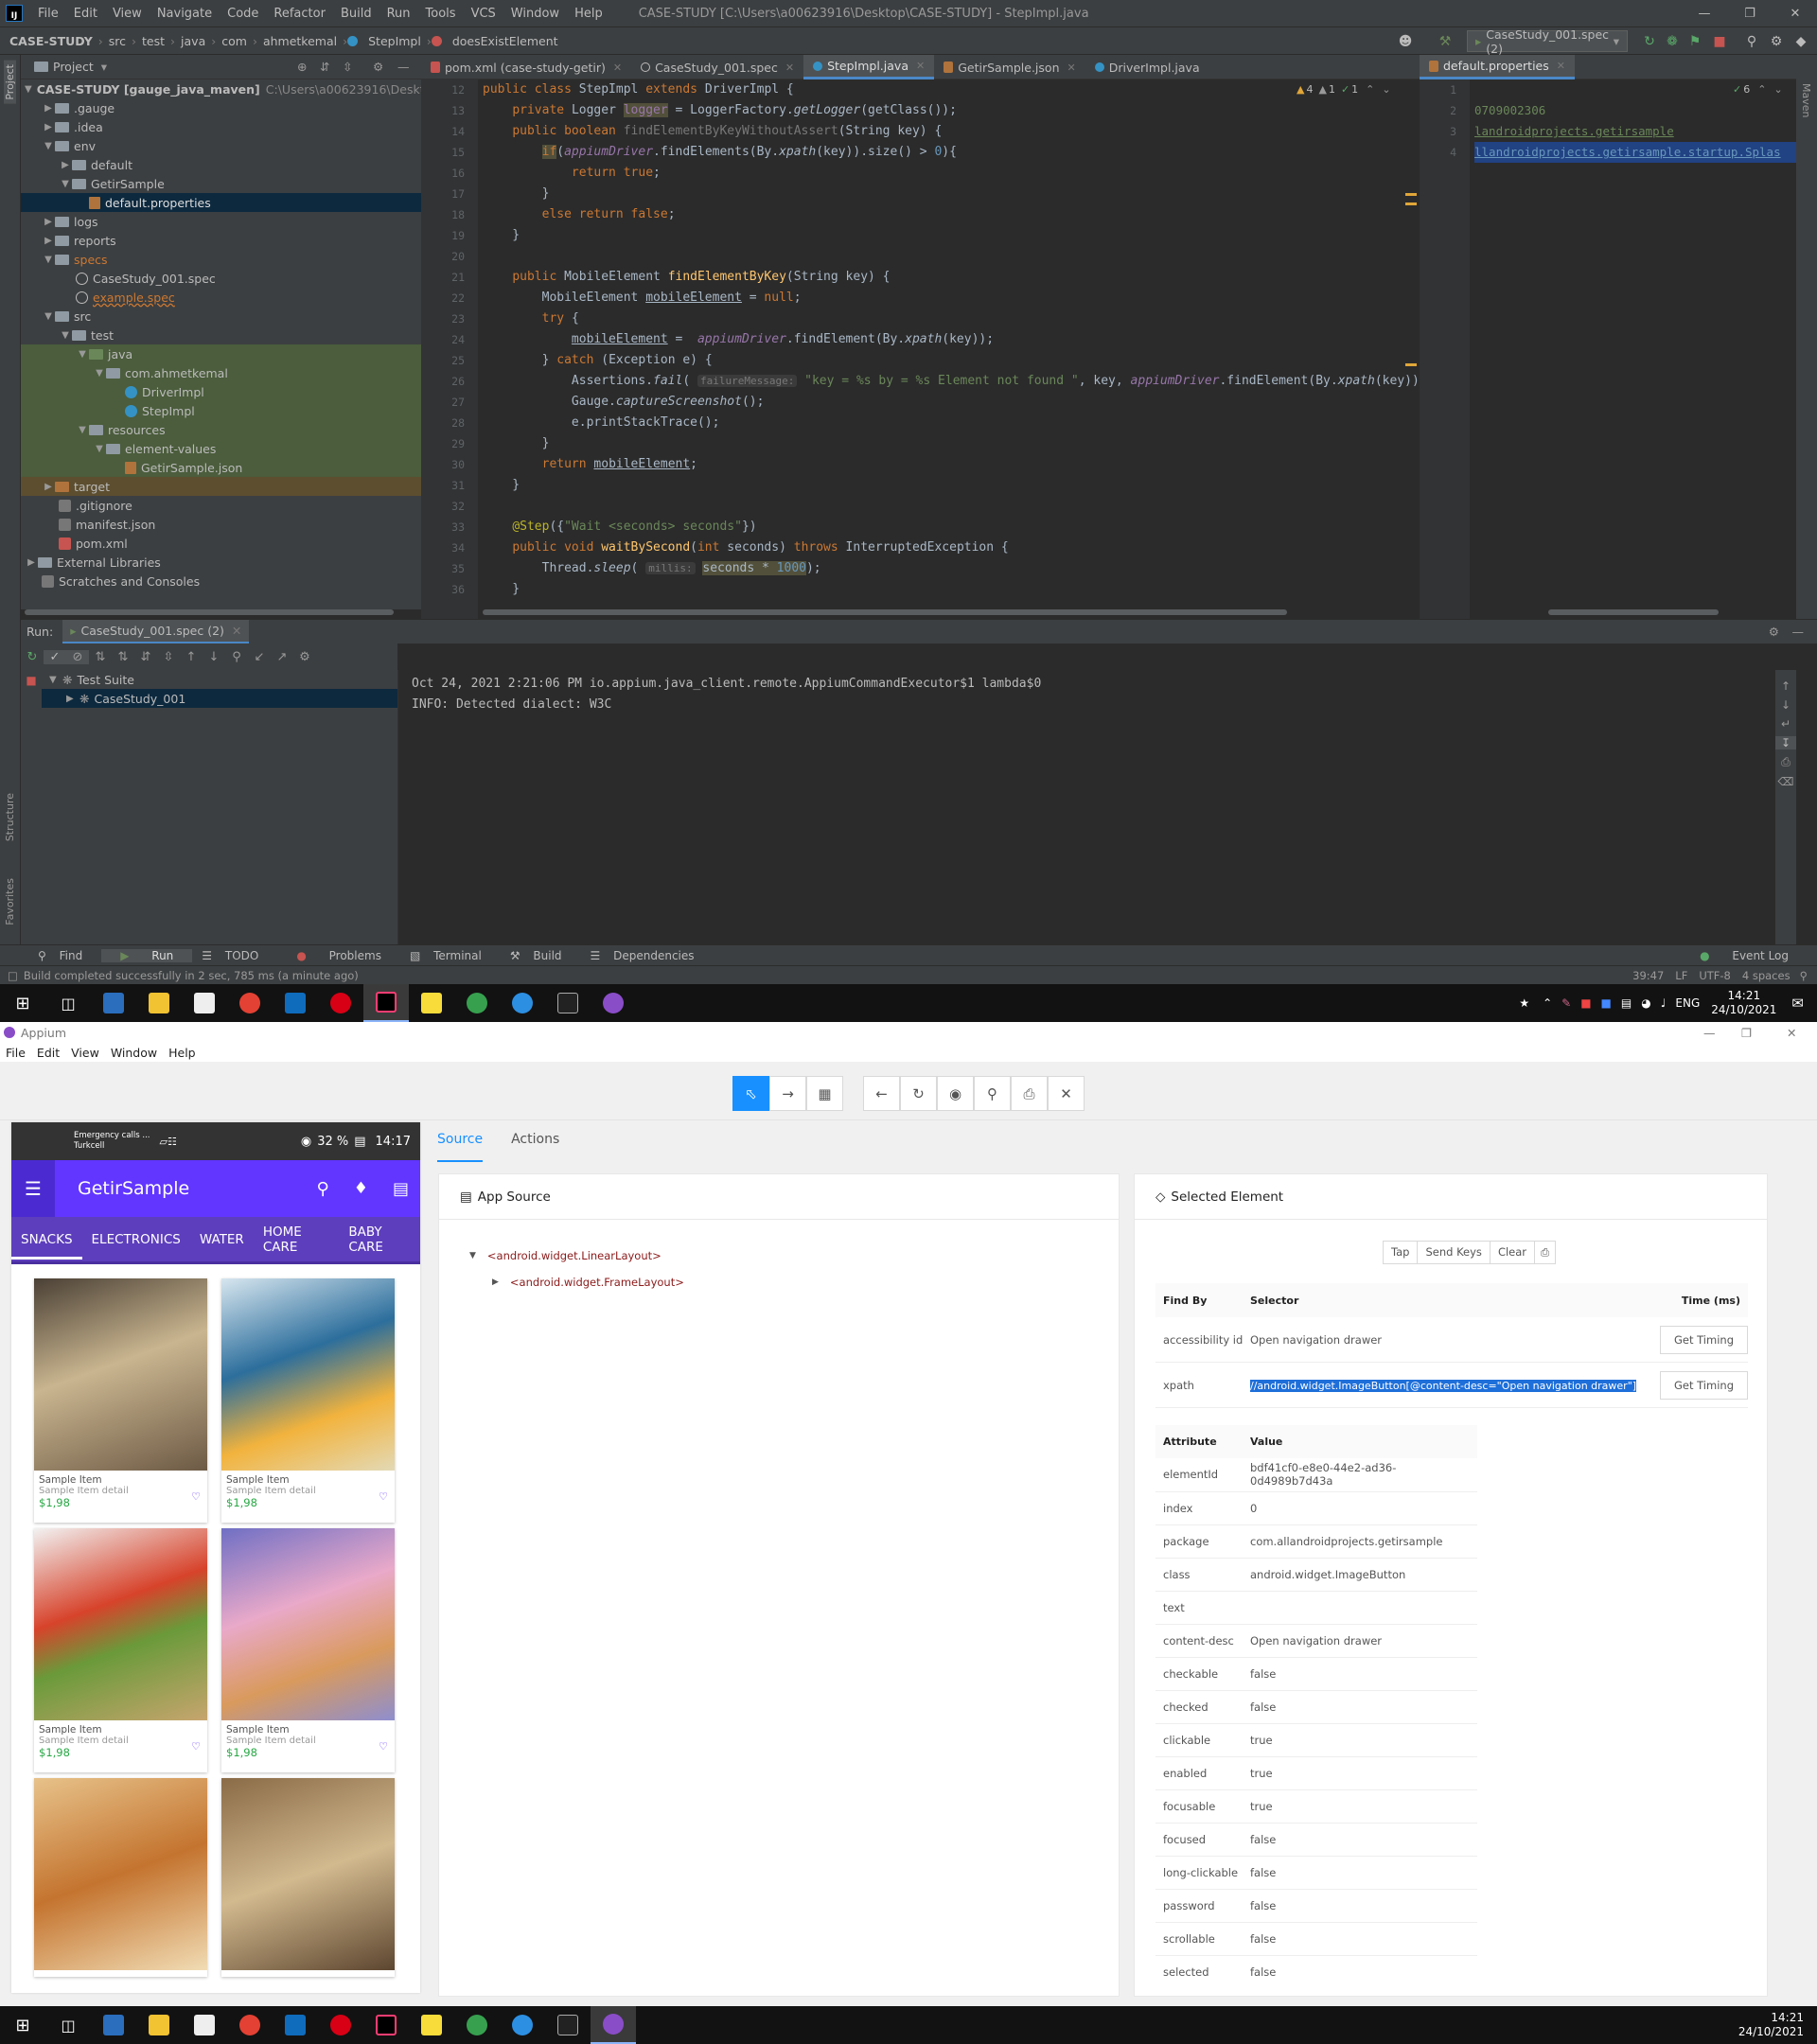  I want to click on tree-item: ▶ target, so click(221, 486).